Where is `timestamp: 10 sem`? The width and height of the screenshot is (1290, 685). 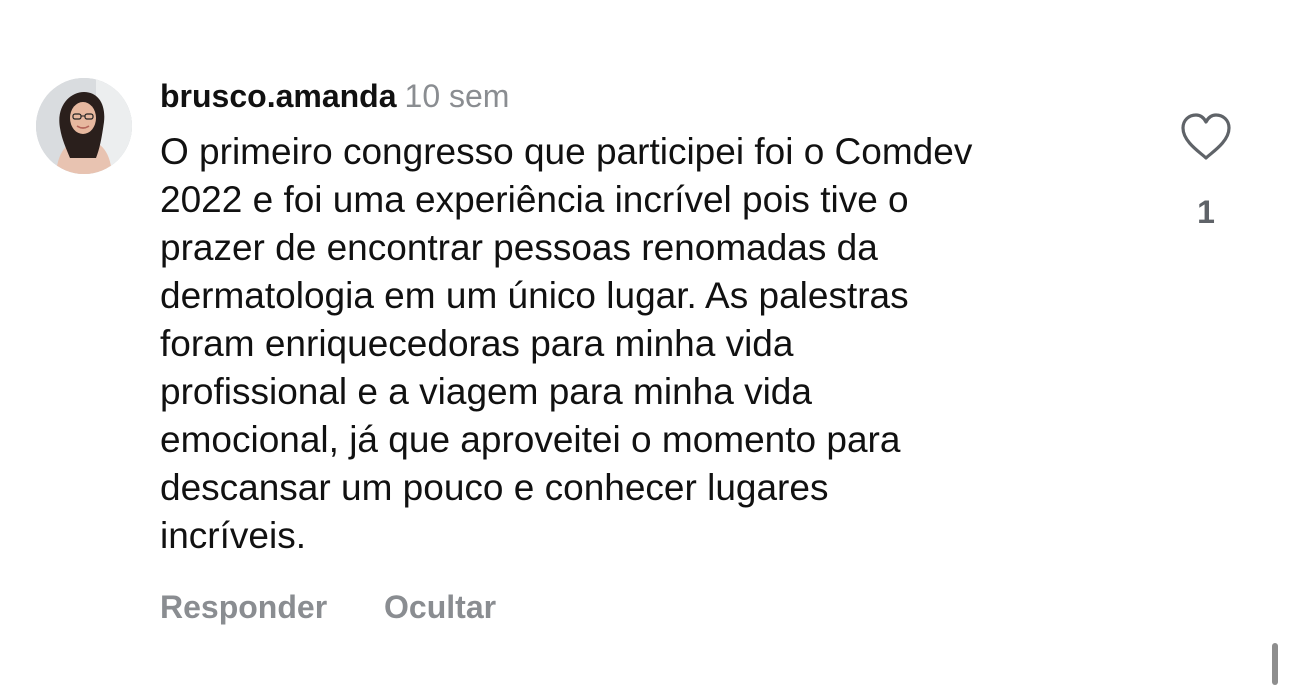
timestamp: 10 sem is located at coordinates (457, 96).